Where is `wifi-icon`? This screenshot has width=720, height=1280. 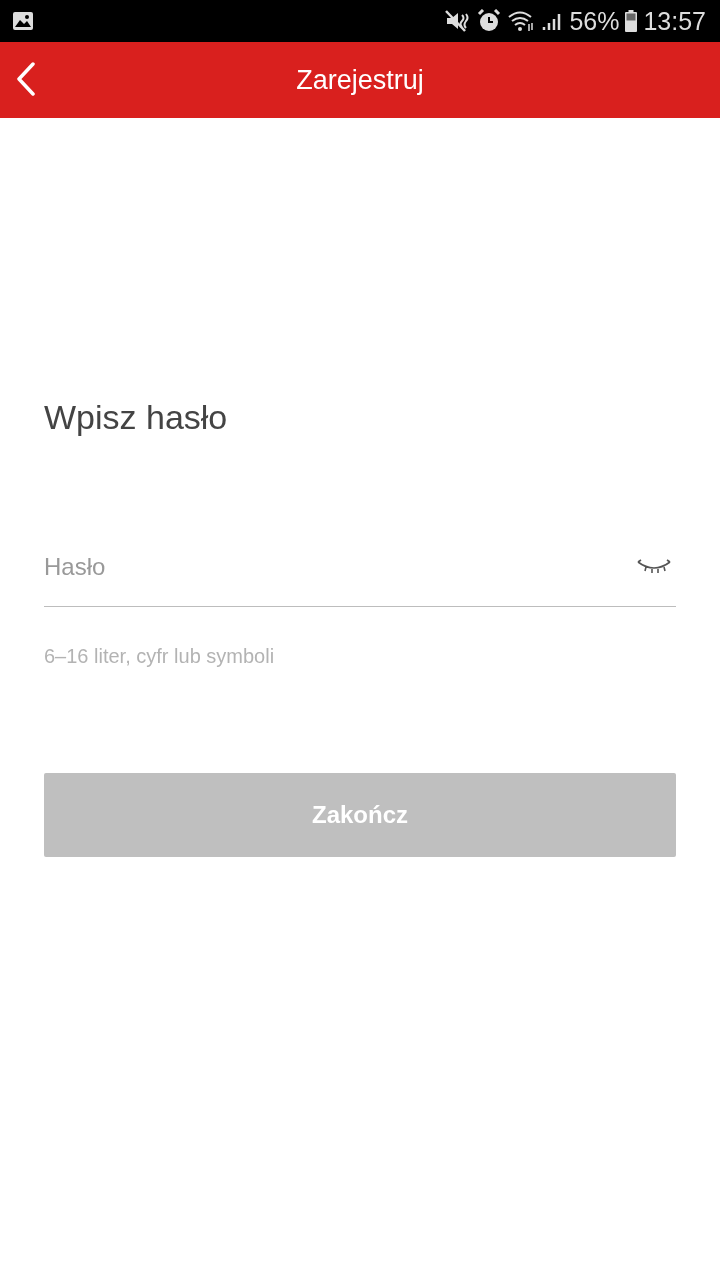 wifi-icon is located at coordinates (521, 21).